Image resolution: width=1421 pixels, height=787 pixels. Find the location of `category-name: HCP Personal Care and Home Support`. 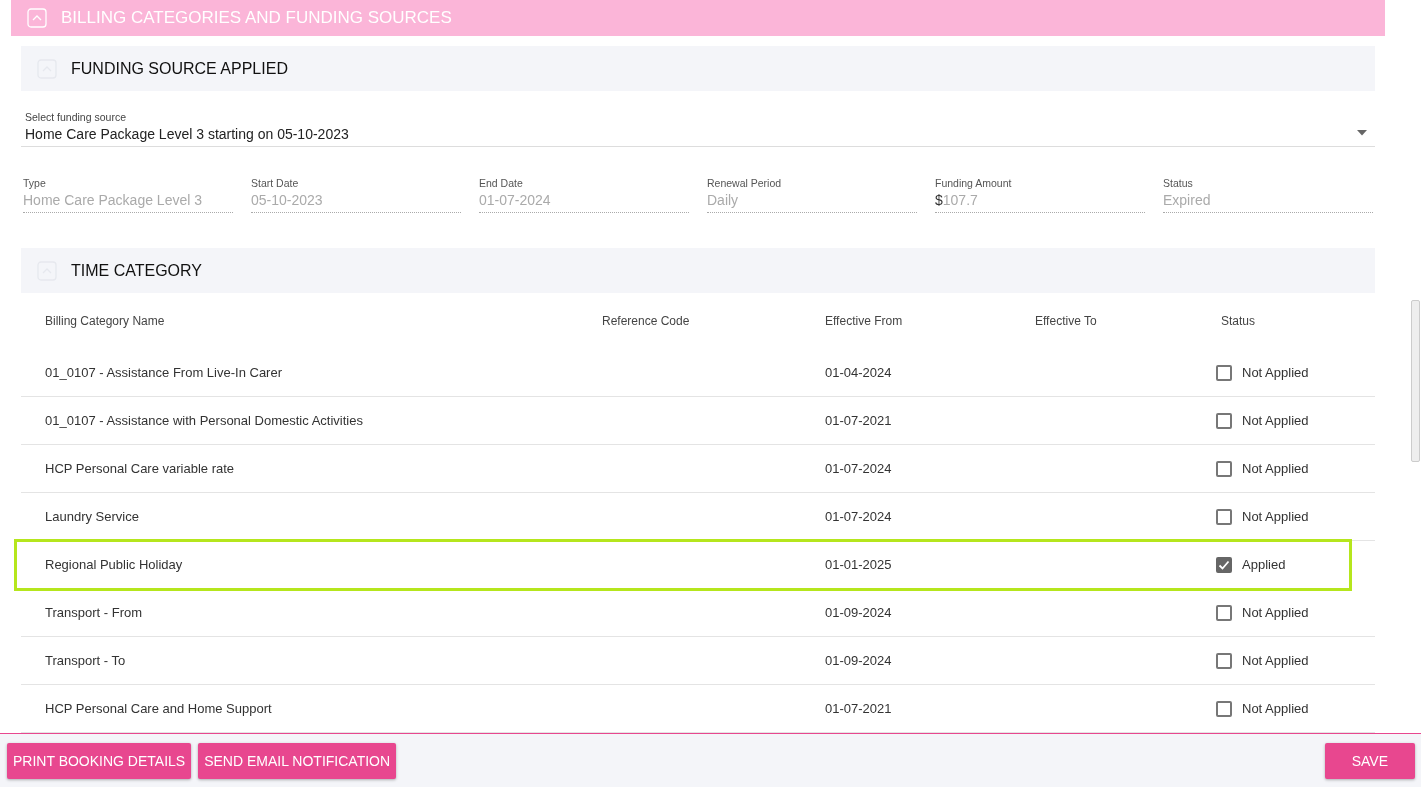

category-name: HCP Personal Care and Home Support is located at coordinates (159, 708).